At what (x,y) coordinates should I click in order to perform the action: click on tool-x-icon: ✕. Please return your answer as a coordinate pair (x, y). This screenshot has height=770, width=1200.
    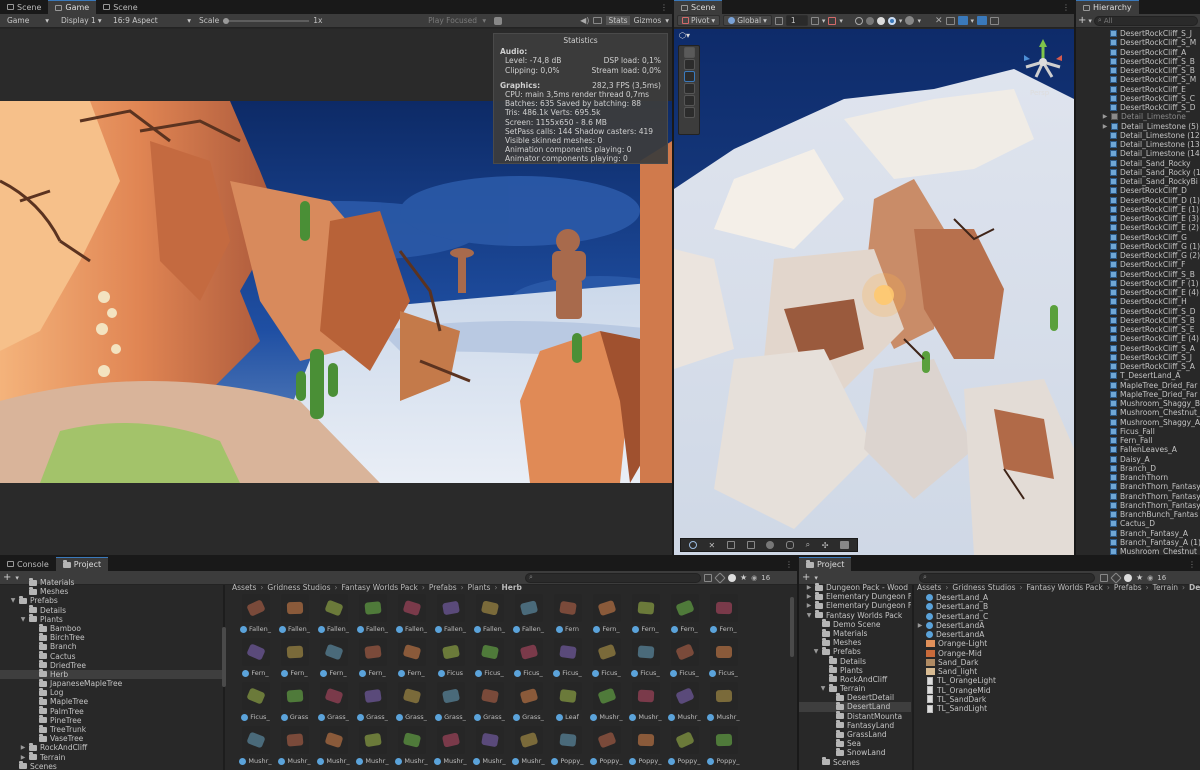
    Looking at the image, I should click on (712, 545).